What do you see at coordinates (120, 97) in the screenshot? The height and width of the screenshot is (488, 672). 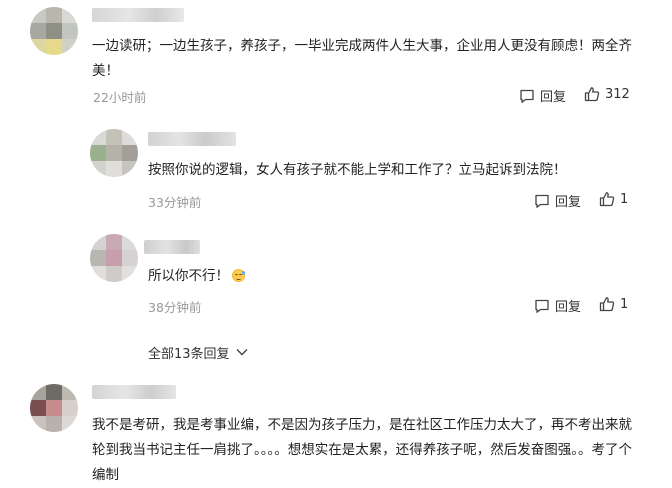 I see `comment-time: 22小时前` at bounding box center [120, 97].